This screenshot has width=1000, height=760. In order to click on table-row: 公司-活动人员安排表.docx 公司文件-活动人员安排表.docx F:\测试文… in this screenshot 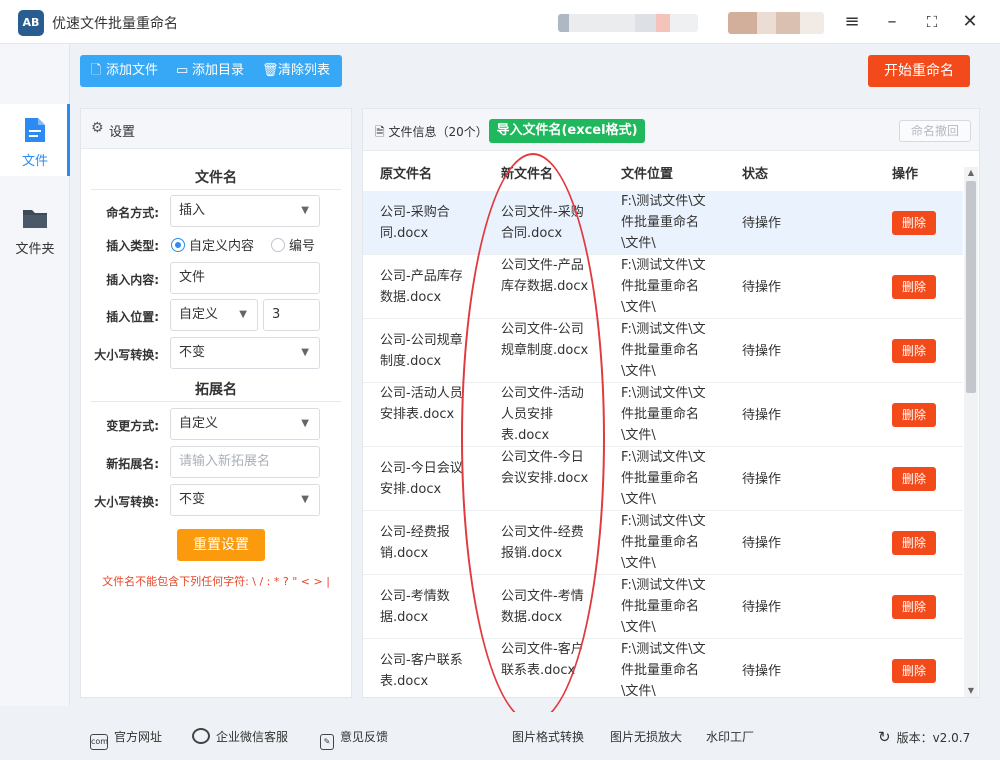, I will do `click(663, 415)`.